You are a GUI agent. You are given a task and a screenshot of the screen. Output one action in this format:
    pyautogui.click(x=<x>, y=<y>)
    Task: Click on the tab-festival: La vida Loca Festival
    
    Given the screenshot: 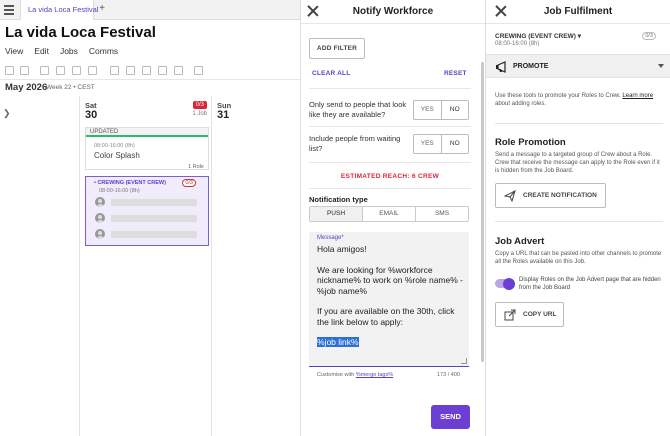 What is the action you would take?
    pyautogui.click(x=59, y=10)
    